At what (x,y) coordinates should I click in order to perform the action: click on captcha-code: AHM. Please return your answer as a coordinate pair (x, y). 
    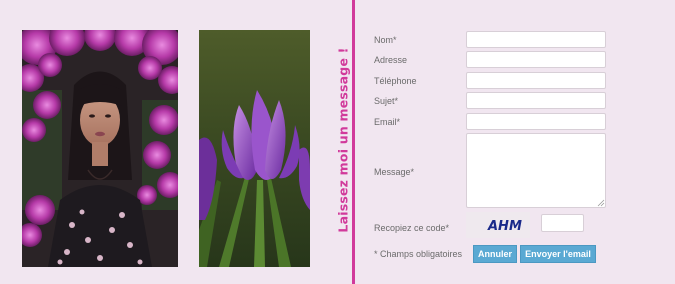
    Looking at the image, I should click on (504, 226).